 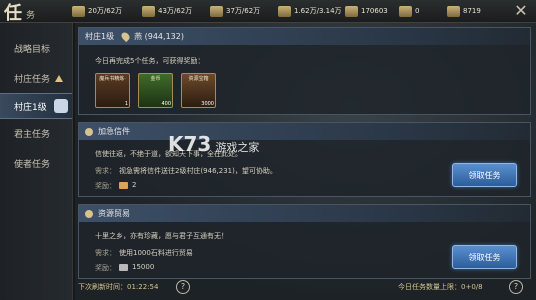 What do you see at coordinates (167, 11) in the screenshot?
I see `resource-wood: 43万/62万` at bounding box center [167, 11].